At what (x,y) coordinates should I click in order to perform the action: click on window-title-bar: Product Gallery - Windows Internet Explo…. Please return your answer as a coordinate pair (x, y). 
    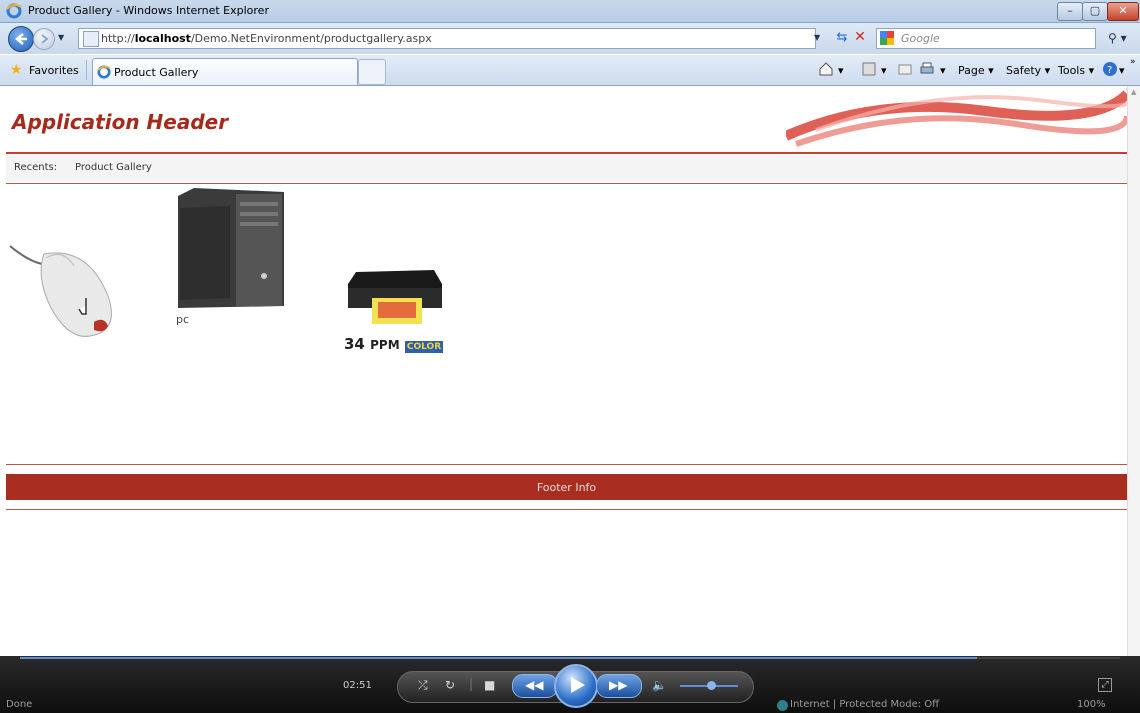
    Looking at the image, I should click on (570, 11).